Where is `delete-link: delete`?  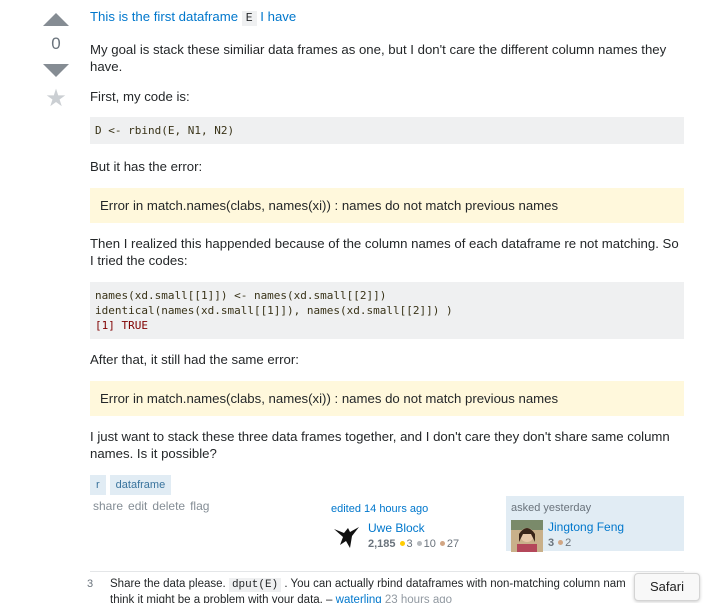 delete-link: delete is located at coordinates (168, 506).